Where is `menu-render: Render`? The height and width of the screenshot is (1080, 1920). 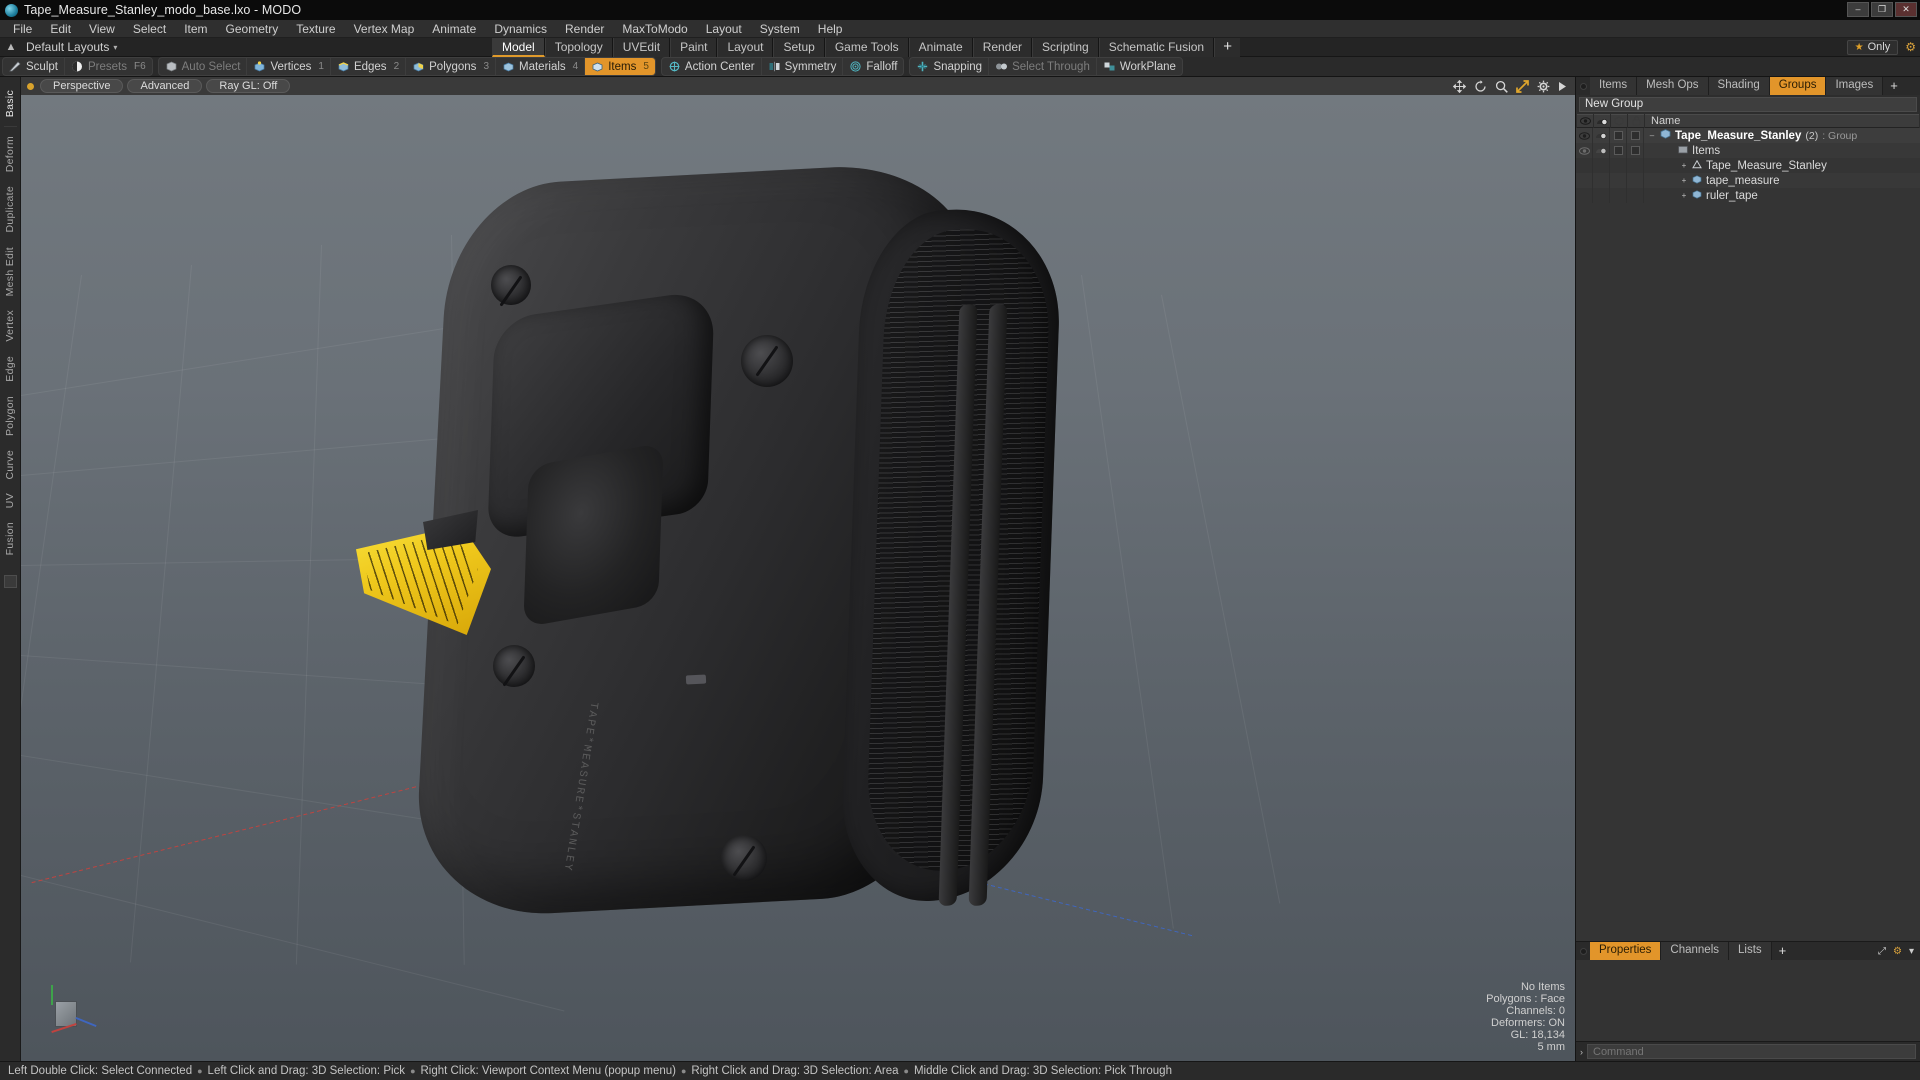 menu-render: Render is located at coordinates (584, 29).